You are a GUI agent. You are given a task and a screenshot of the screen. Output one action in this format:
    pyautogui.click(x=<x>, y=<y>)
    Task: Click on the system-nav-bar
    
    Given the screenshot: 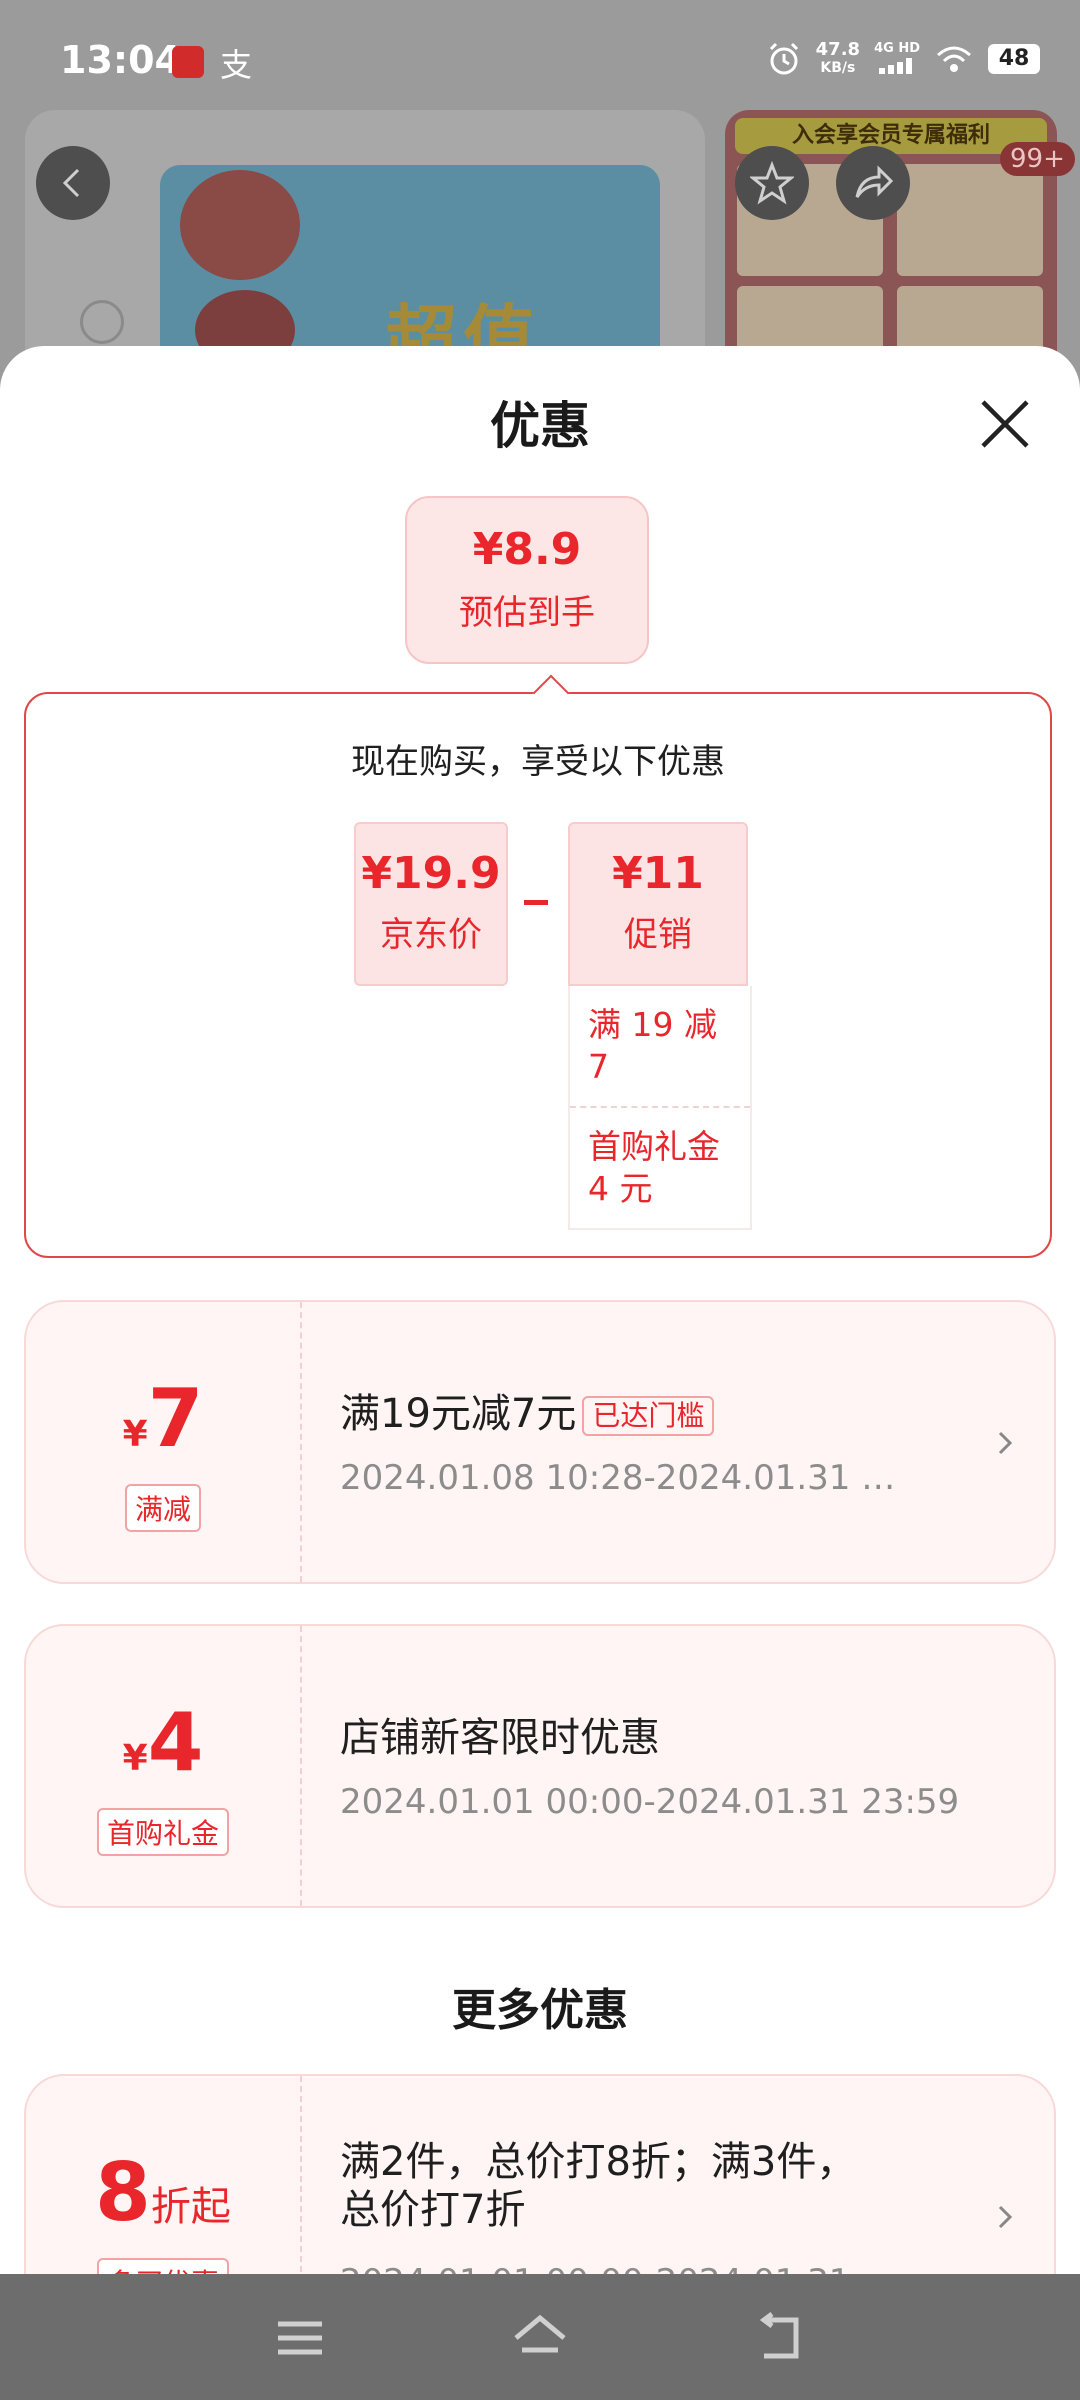 What is the action you would take?
    pyautogui.click(x=540, y=2337)
    